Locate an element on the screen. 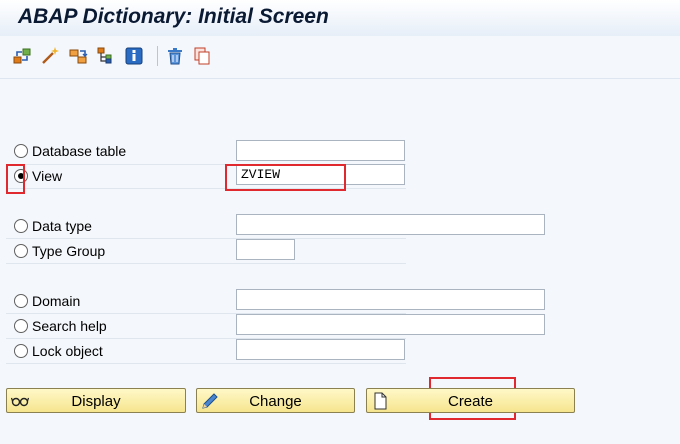 Image resolution: width=680 pixels, height=444 pixels. type-group-label: Type Group is located at coordinates (69, 251).